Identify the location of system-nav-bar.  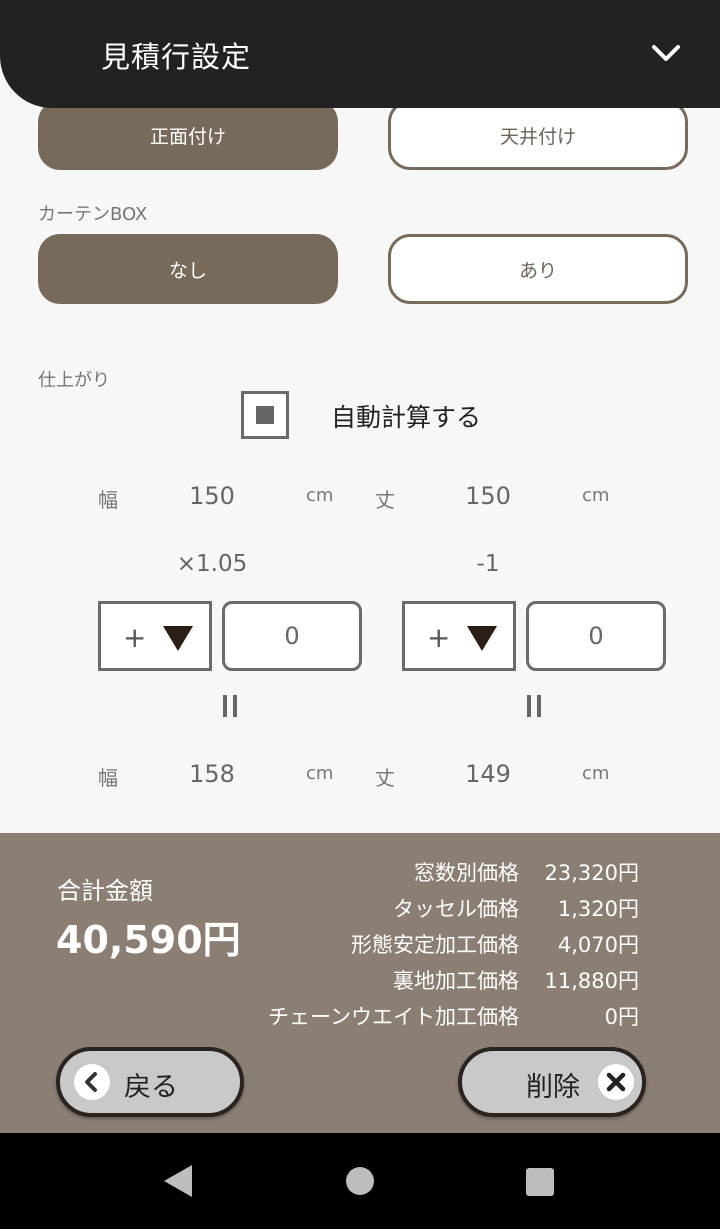
(360, 1181).